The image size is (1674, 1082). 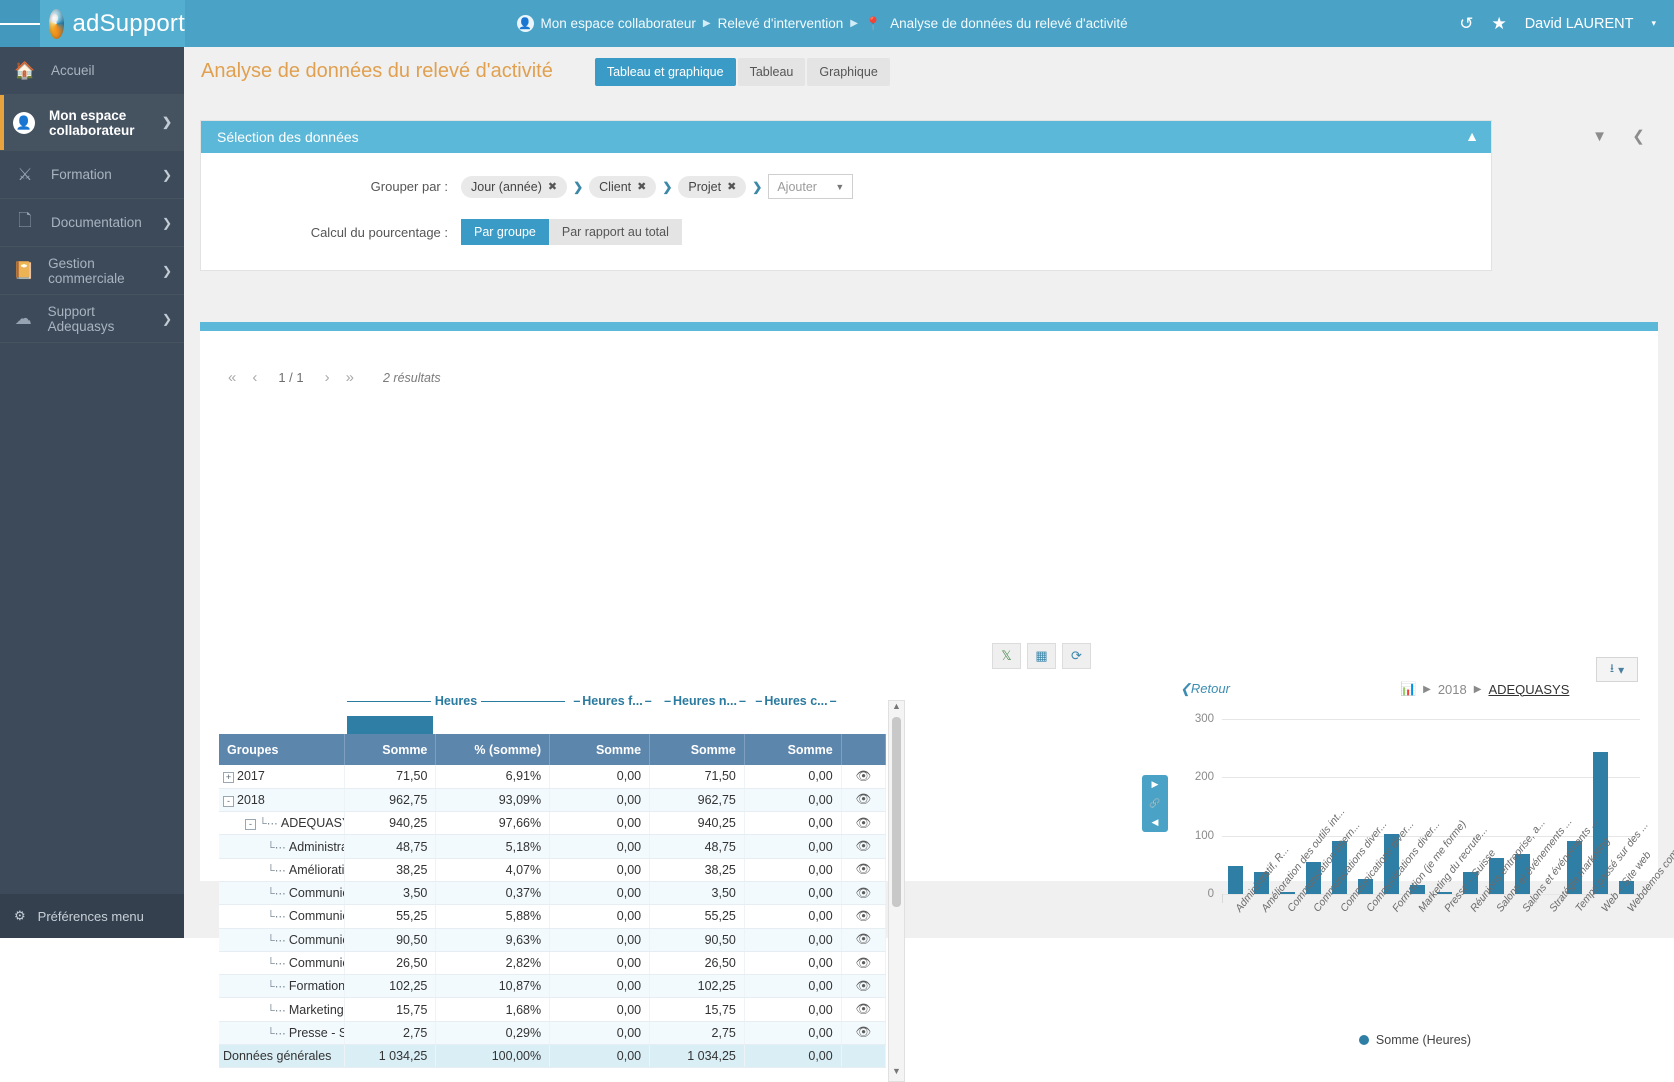 I want to click on add-group-select: Ajouter ▼, so click(x=811, y=186).